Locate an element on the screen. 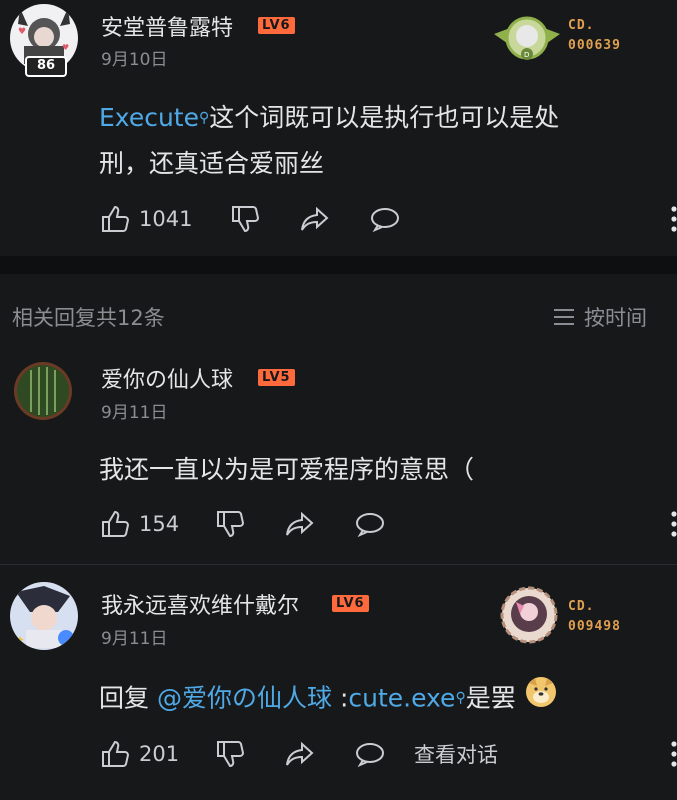  like-count: 201 is located at coordinates (159, 754).